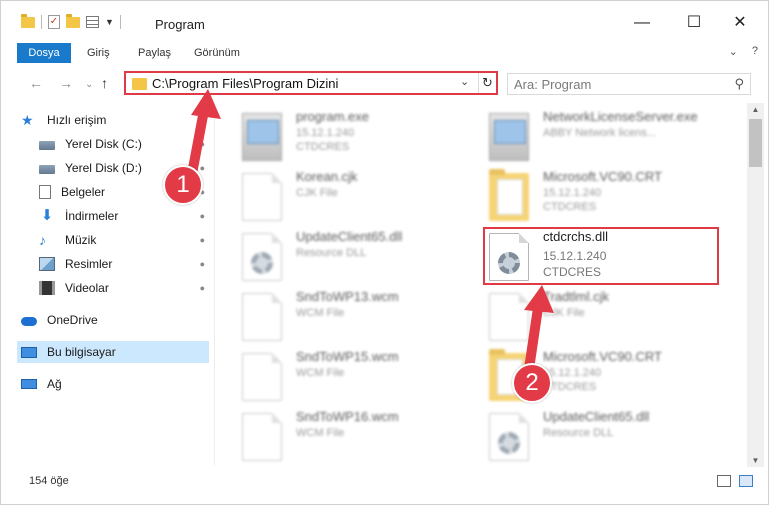  I want to click on close-button: ✕, so click(740, 23).